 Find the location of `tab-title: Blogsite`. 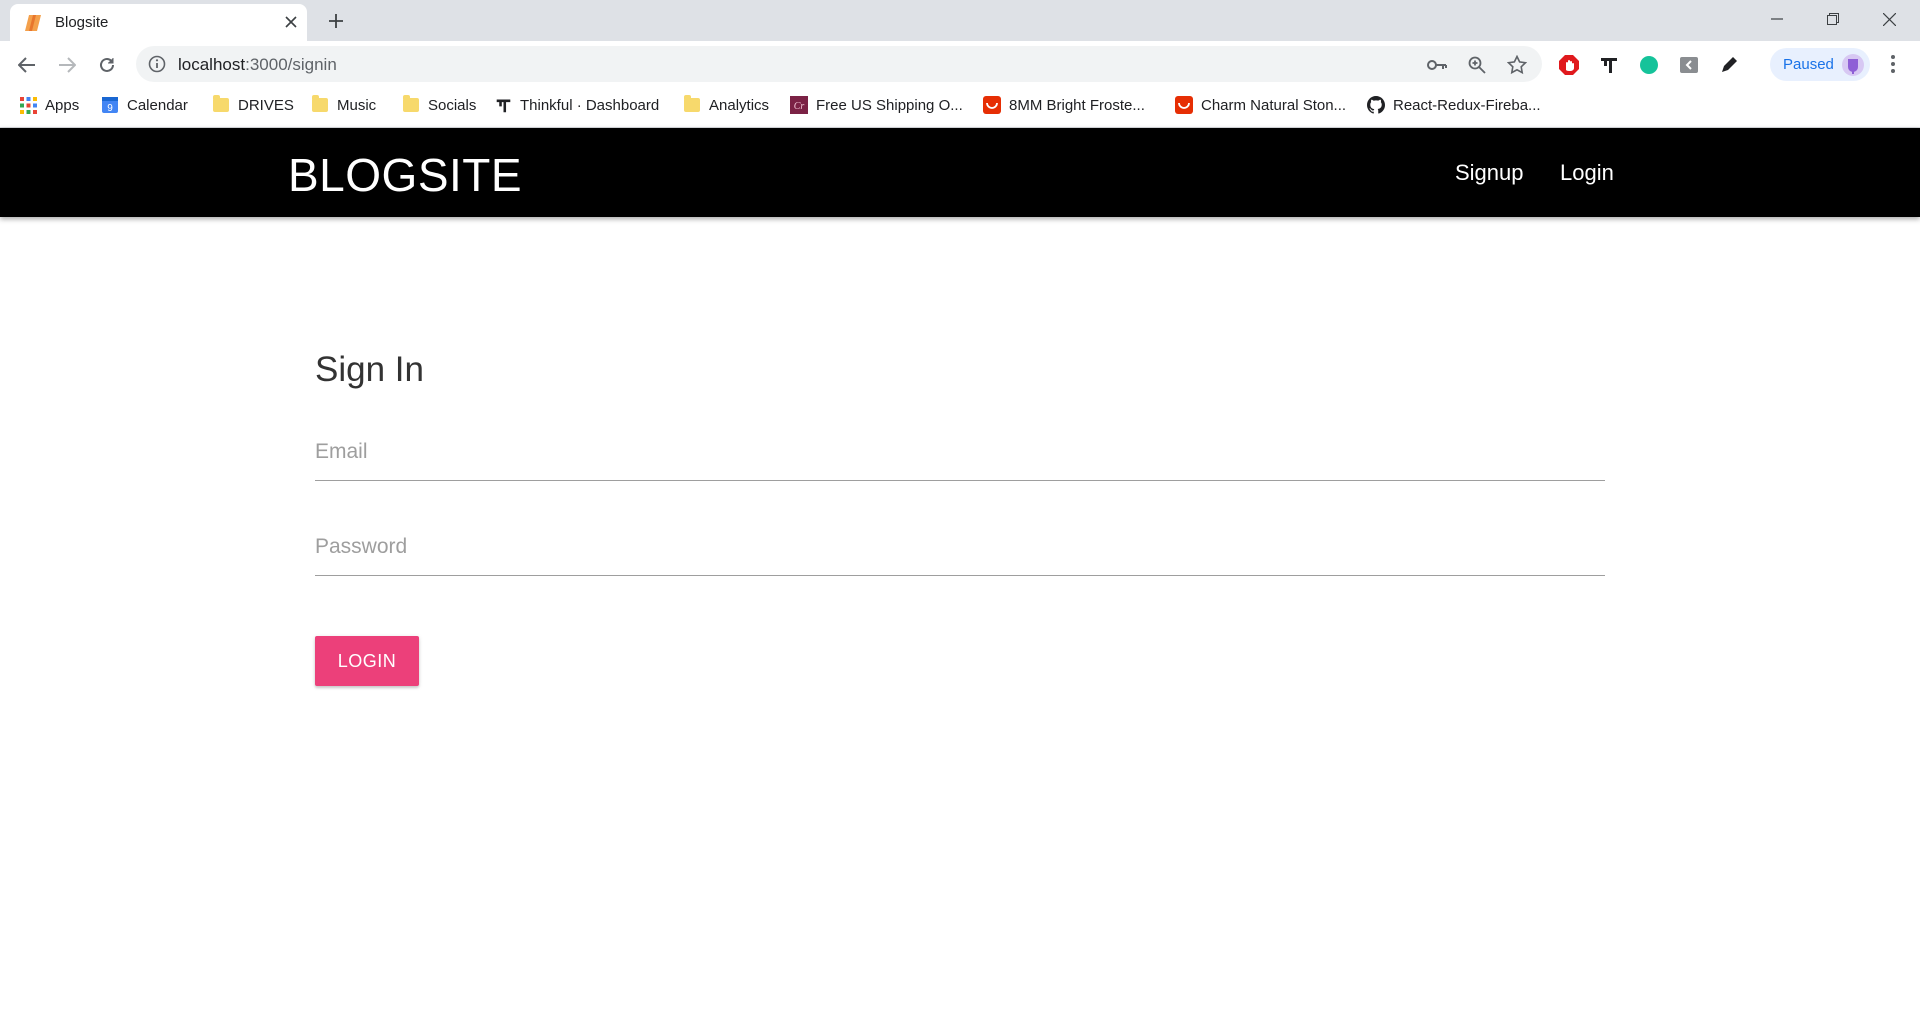

tab-title: Blogsite is located at coordinates (82, 22).